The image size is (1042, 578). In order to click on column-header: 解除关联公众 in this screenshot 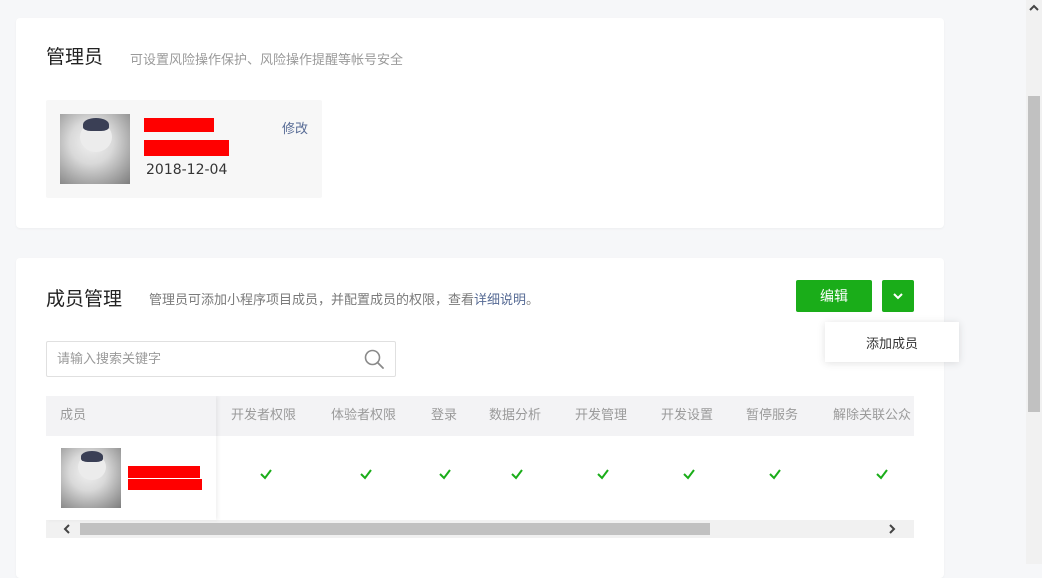, I will do `click(872, 415)`.